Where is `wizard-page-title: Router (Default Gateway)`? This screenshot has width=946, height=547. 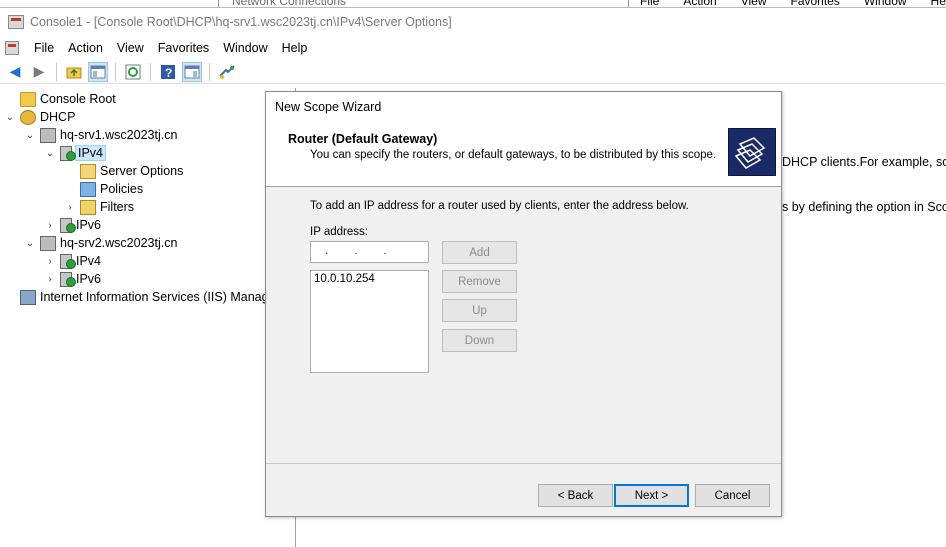
wizard-page-title: Router (Default Gateway) is located at coordinates (363, 139).